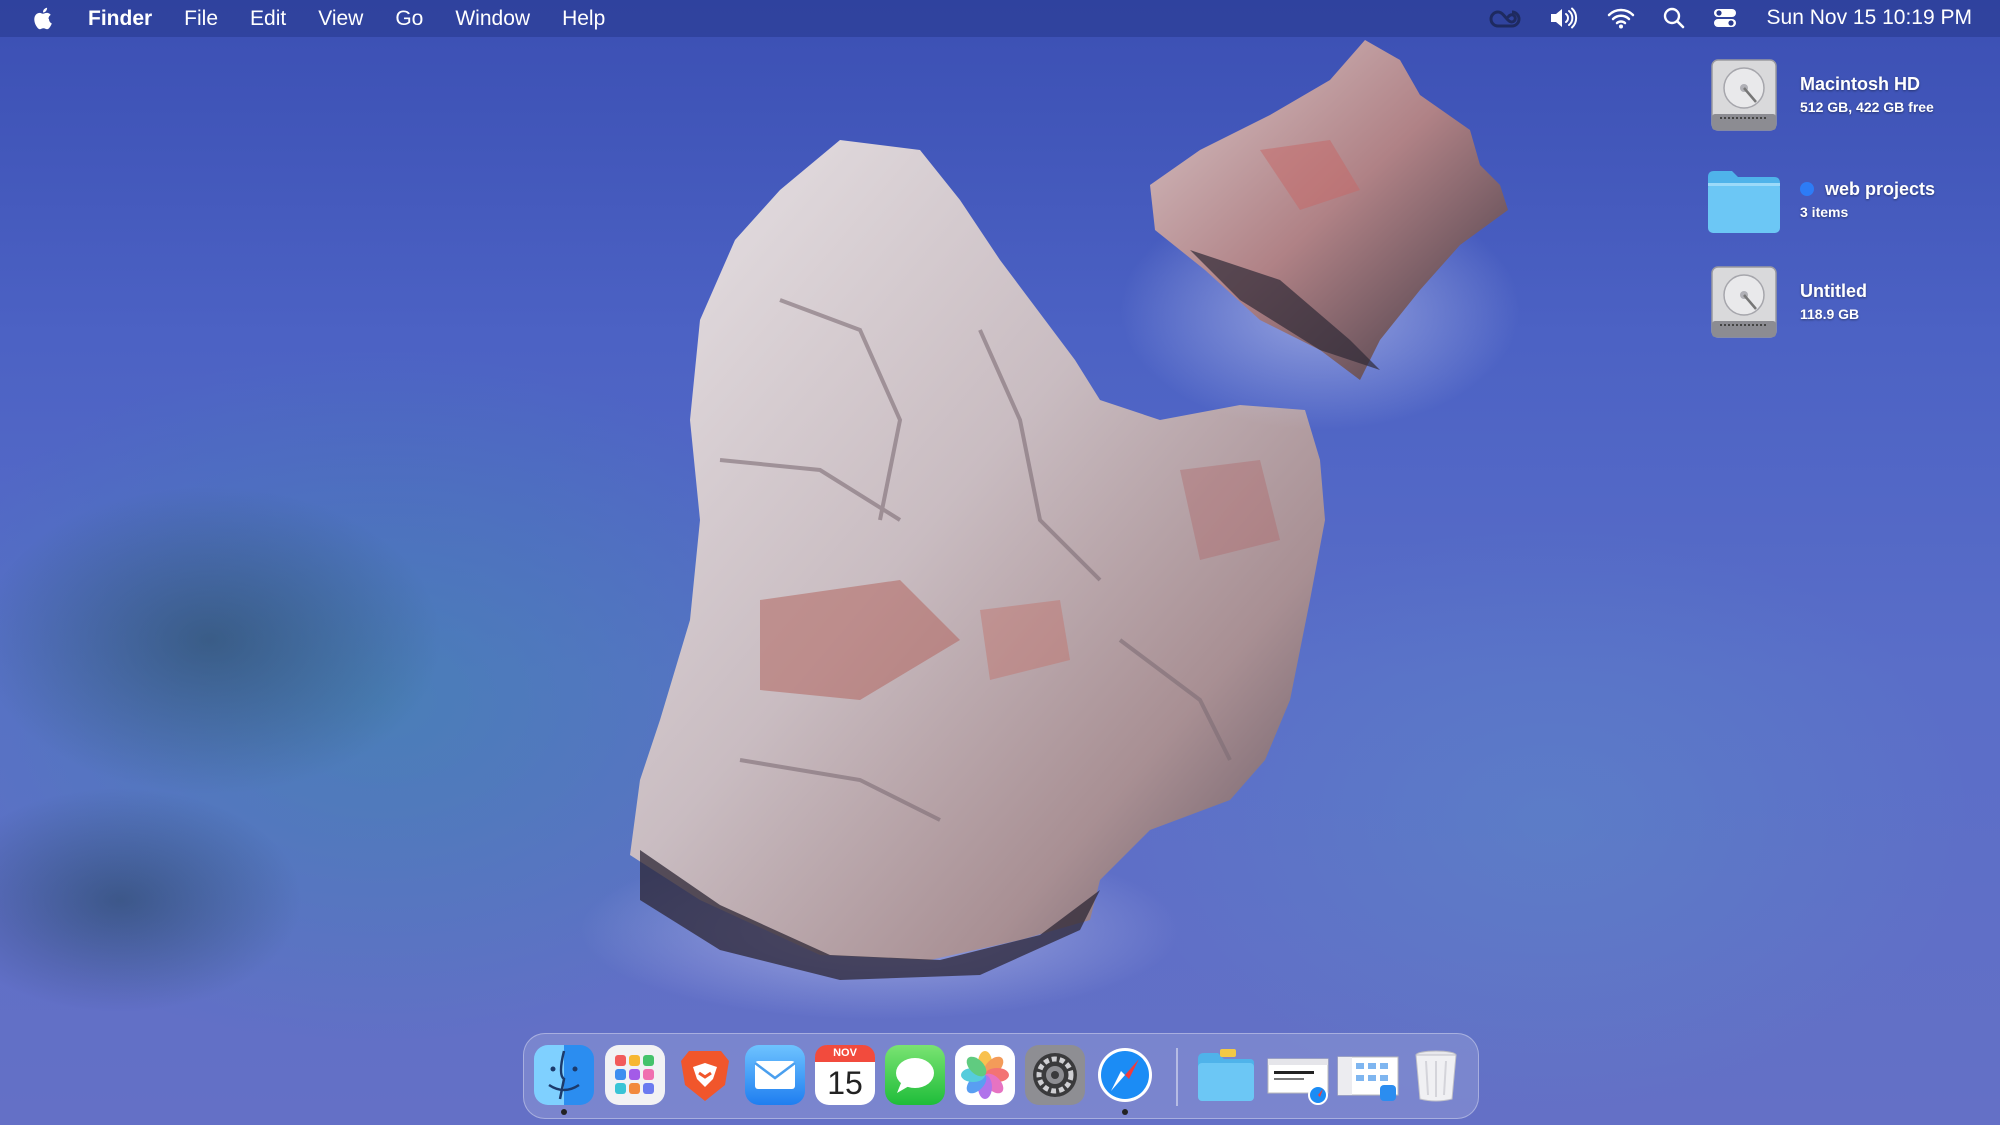 This screenshot has height=1125, width=2000. Describe the element at coordinates (1833, 291) in the screenshot. I see `desktop-item-name: Untitled` at that location.